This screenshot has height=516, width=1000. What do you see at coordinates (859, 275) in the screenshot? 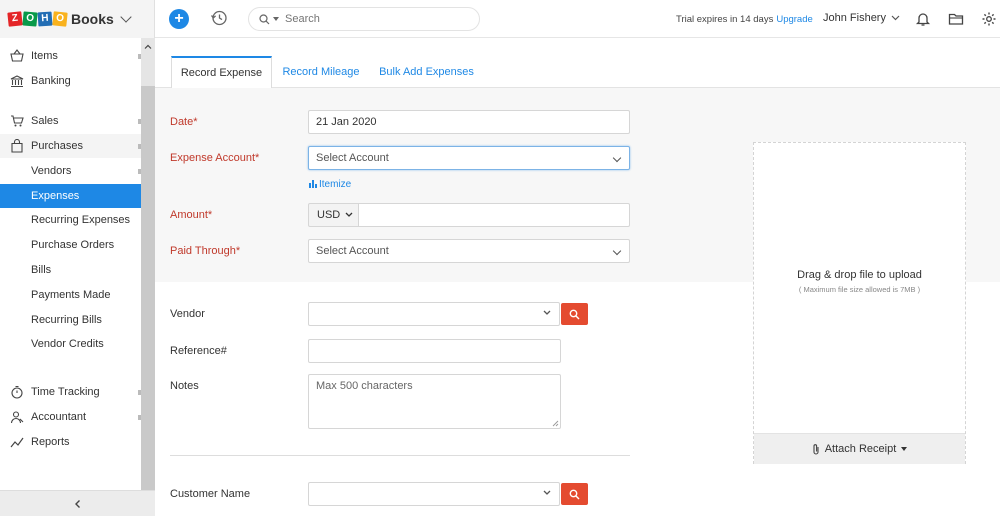
I see `dropzone-title: Drag & drop file to upload` at bounding box center [859, 275].